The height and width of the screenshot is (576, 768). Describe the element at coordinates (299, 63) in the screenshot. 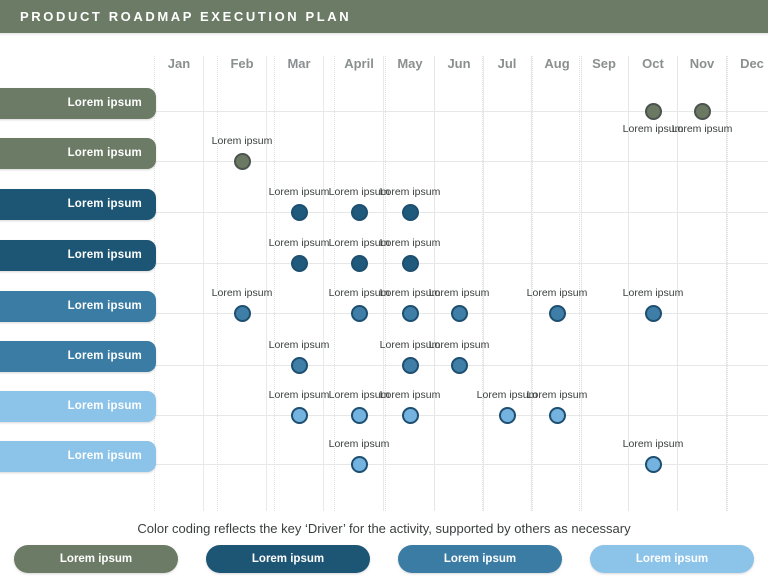

I see `month-header-mar: Mar` at that location.